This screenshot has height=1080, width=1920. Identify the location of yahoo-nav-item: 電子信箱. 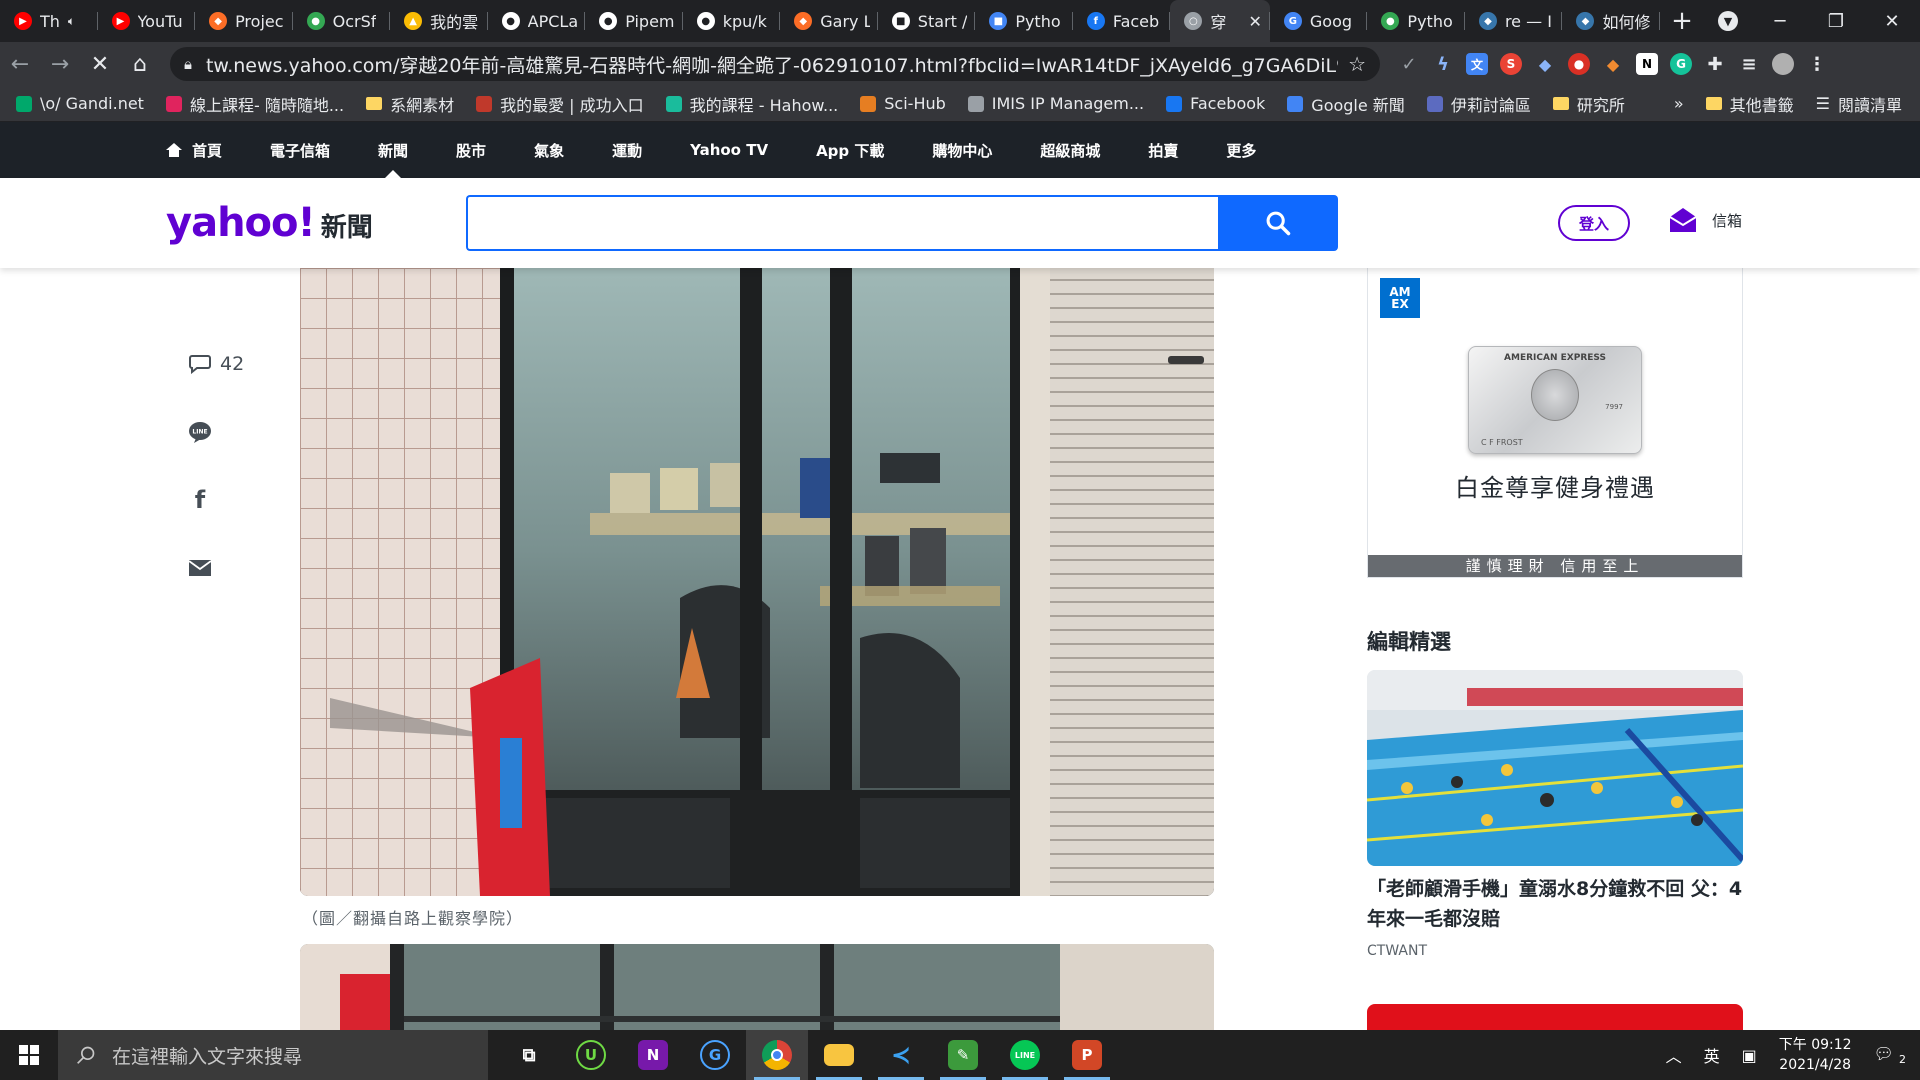
(300, 150).